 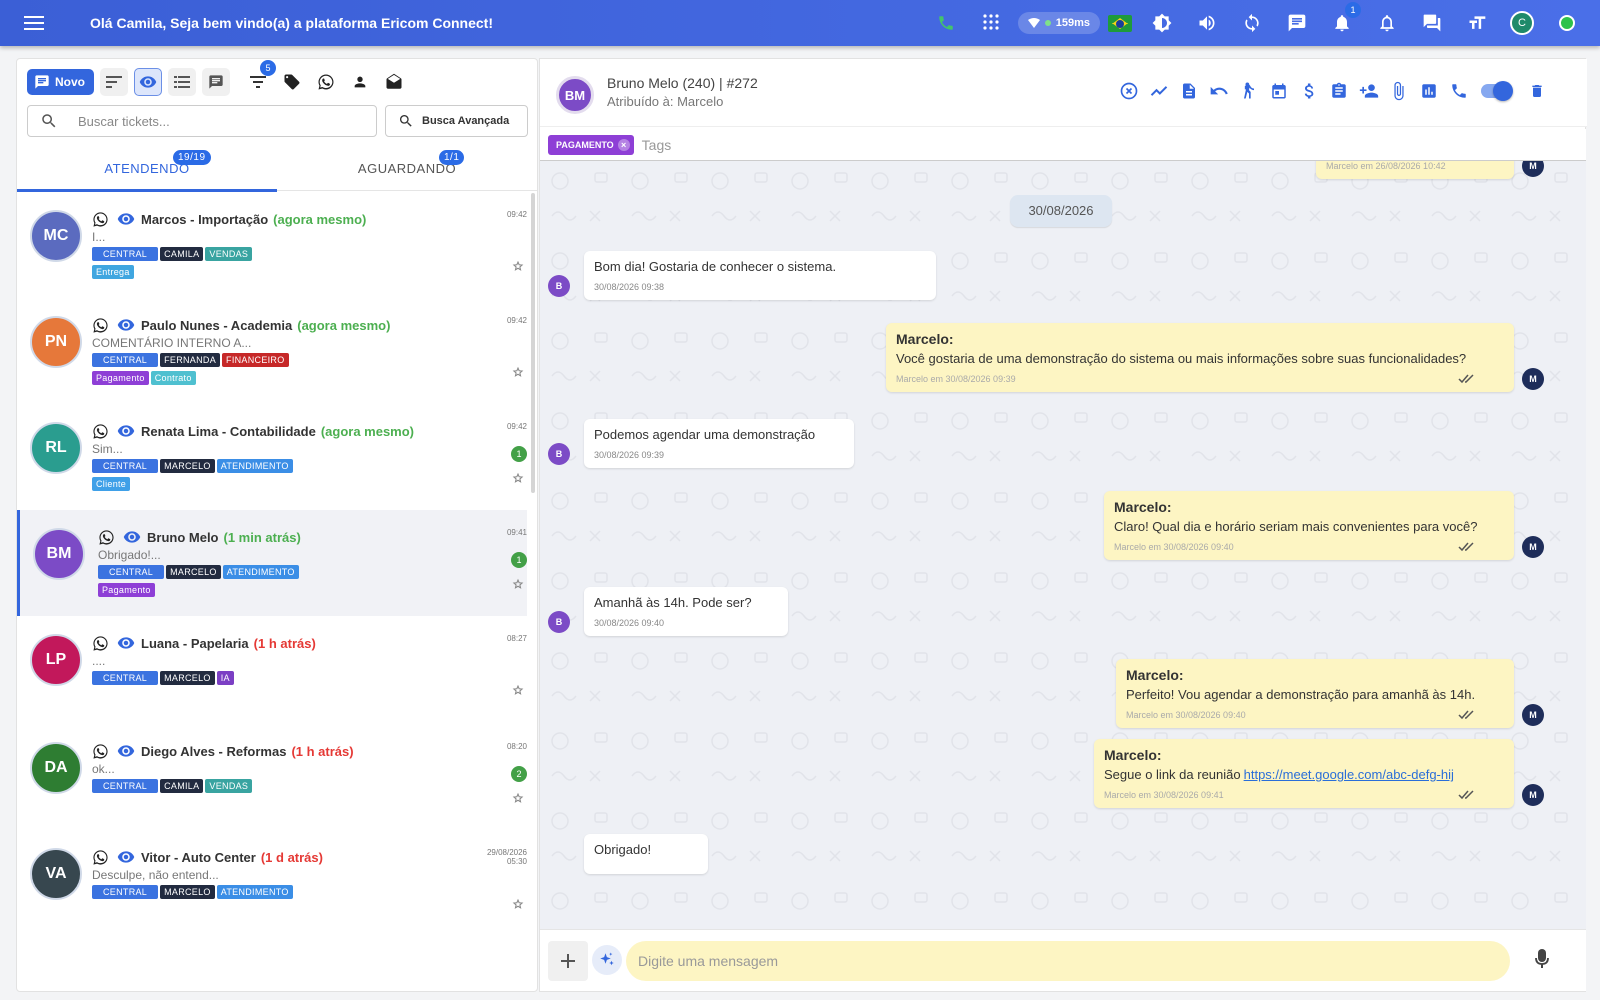 What do you see at coordinates (182, 82) in the screenshot?
I see `list-view-button` at bounding box center [182, 82].